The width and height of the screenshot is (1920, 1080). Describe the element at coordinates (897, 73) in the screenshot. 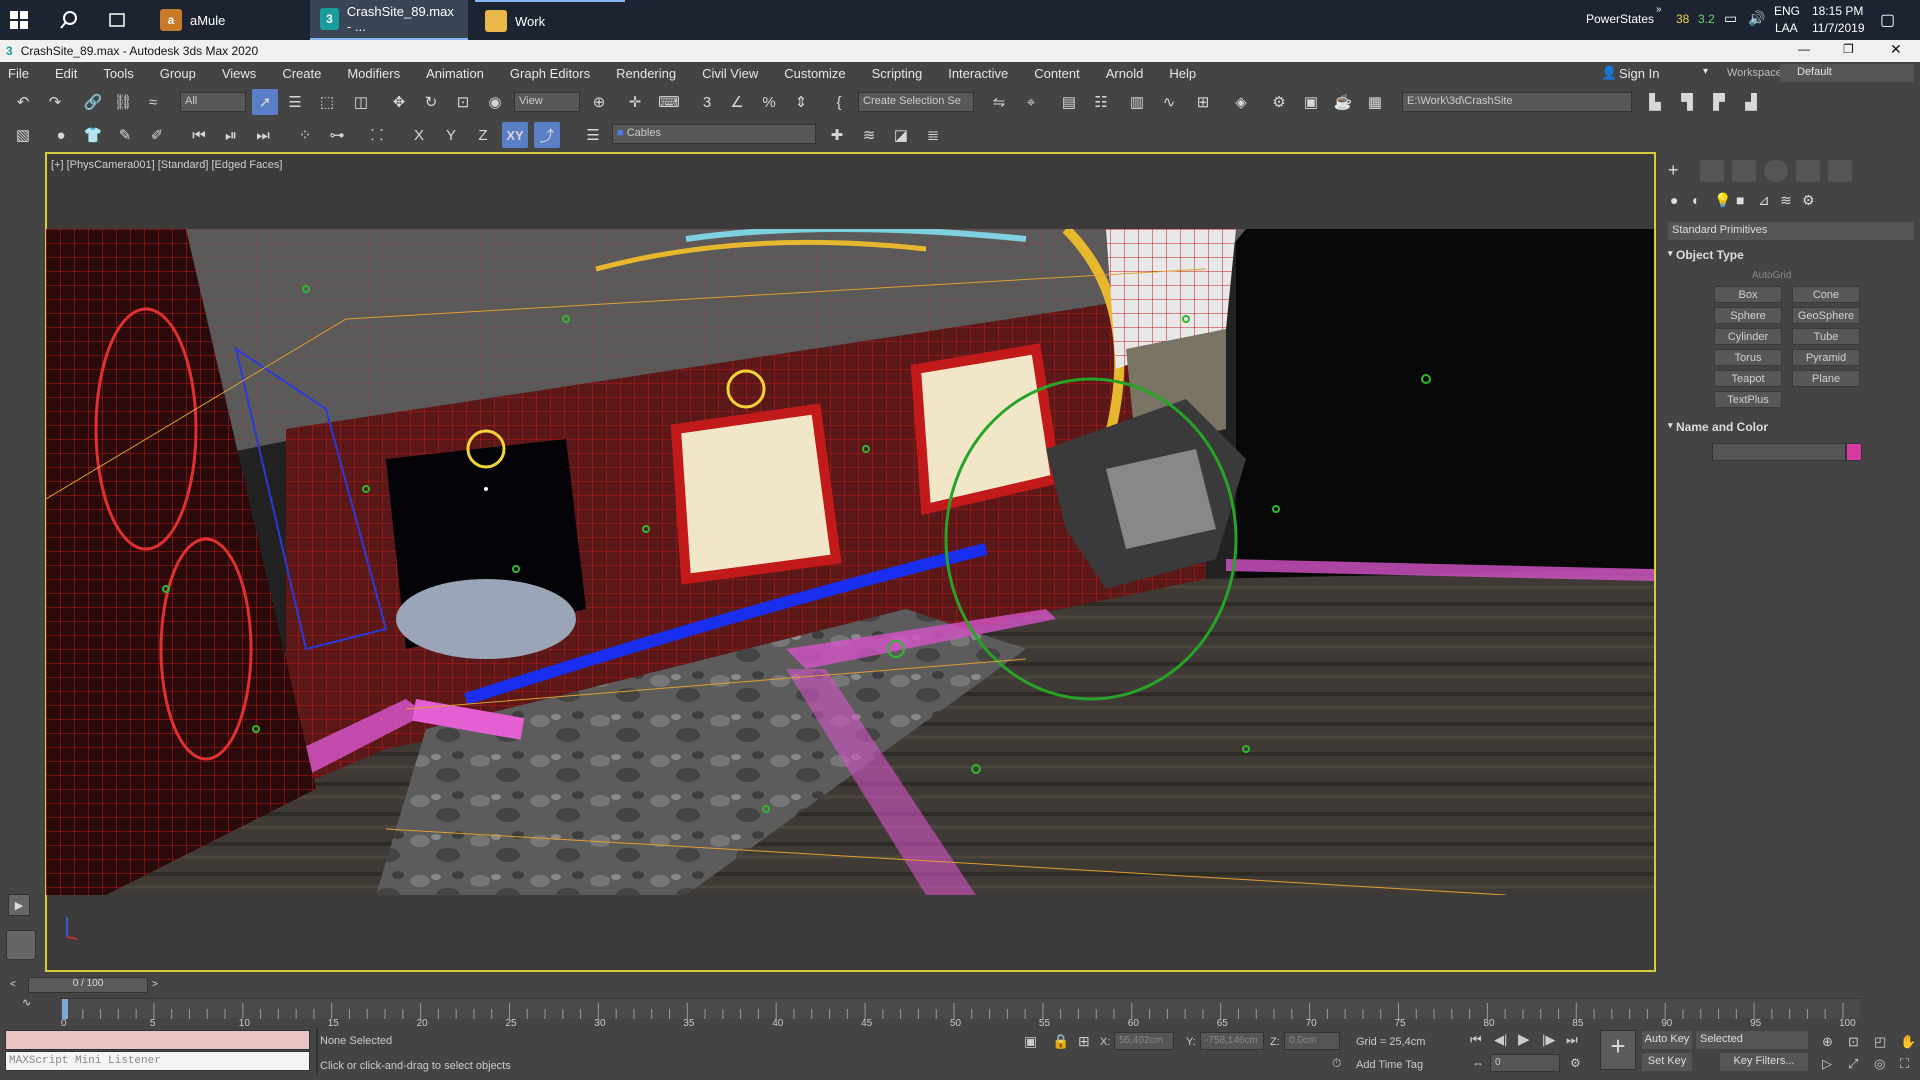

I see `menu-scripting: Scripting` at that location.